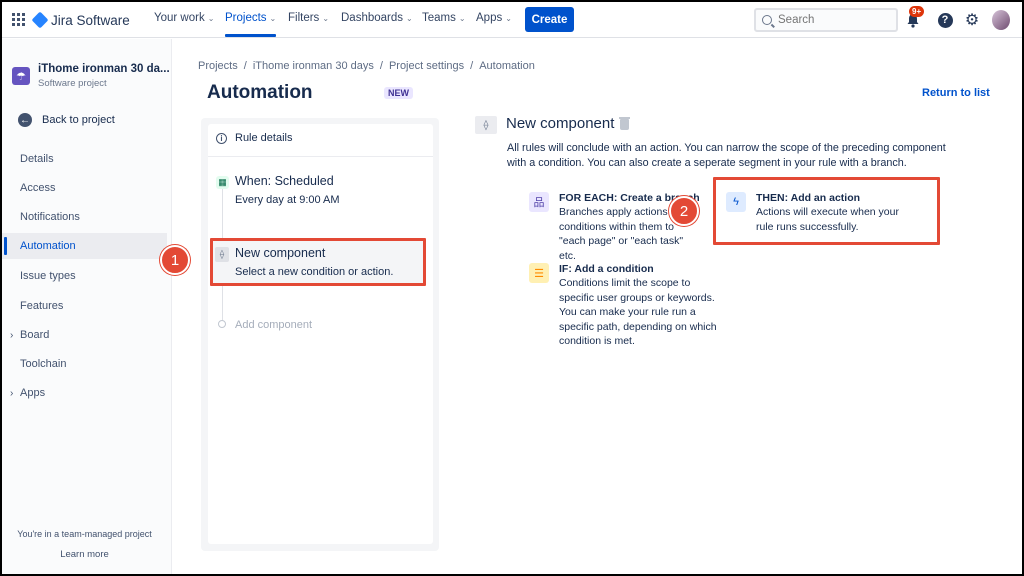 This screenshot has width=1024, height=576. What do you see at coordinates (273, 325) in the screenshot?
I see `add-component-link: Add component` at bounding box center [273, 325].